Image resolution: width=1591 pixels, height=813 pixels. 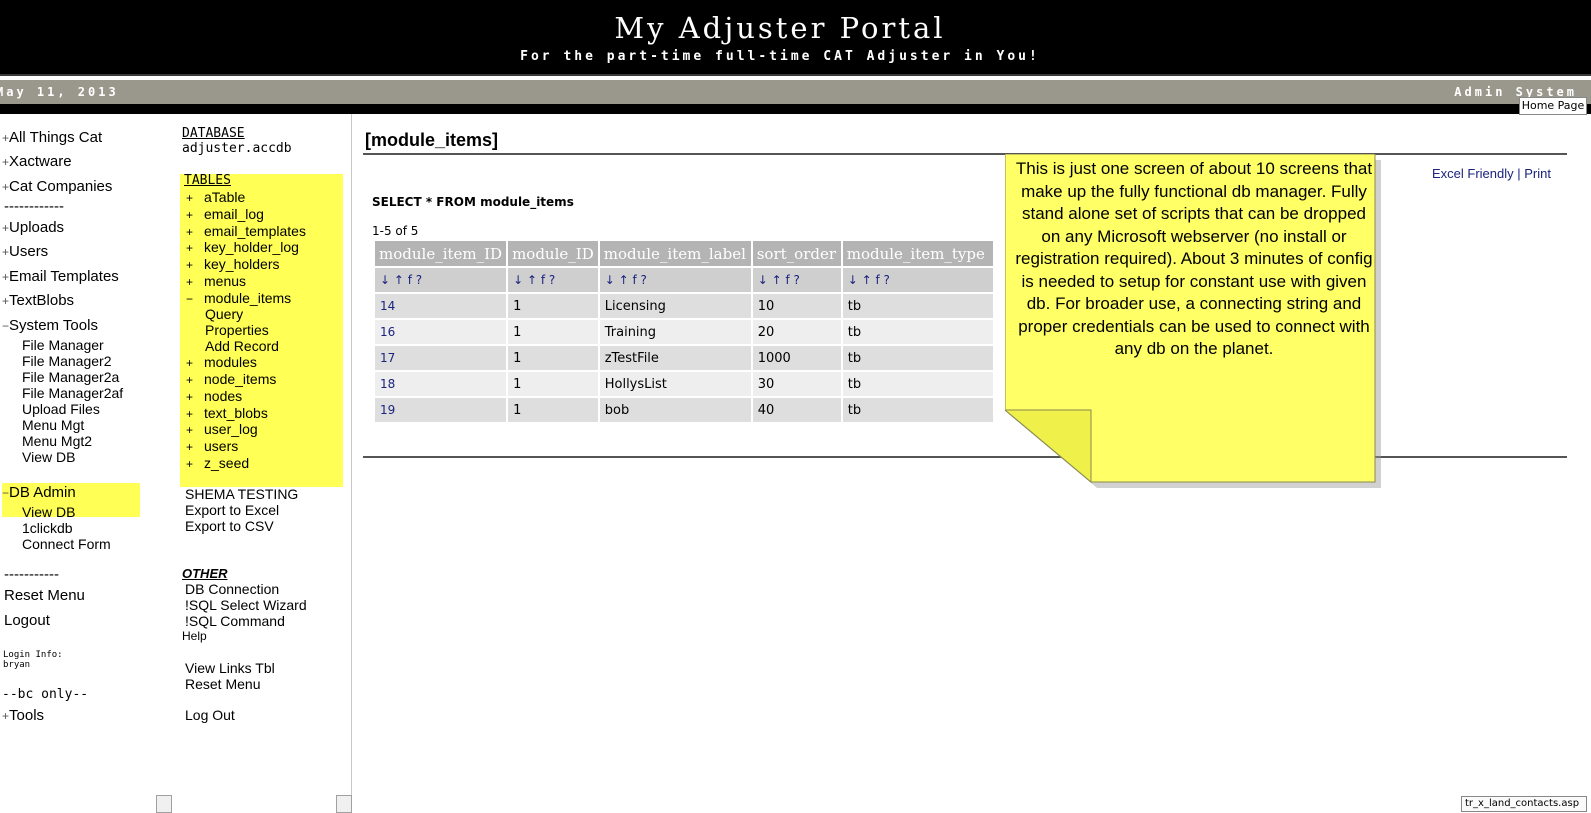 I want to click on module-items-properties: Properties, so click(x=237, y=330).